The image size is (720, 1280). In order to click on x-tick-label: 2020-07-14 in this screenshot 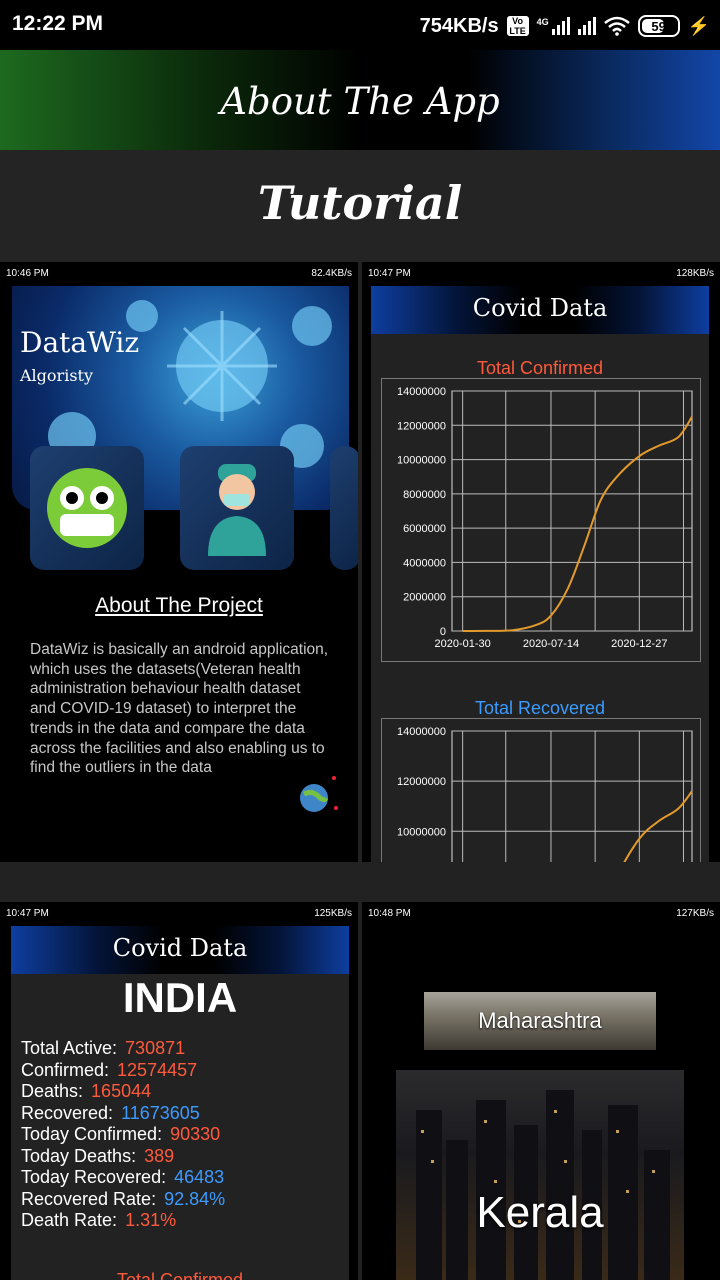, I will do `click(551, 644)`.